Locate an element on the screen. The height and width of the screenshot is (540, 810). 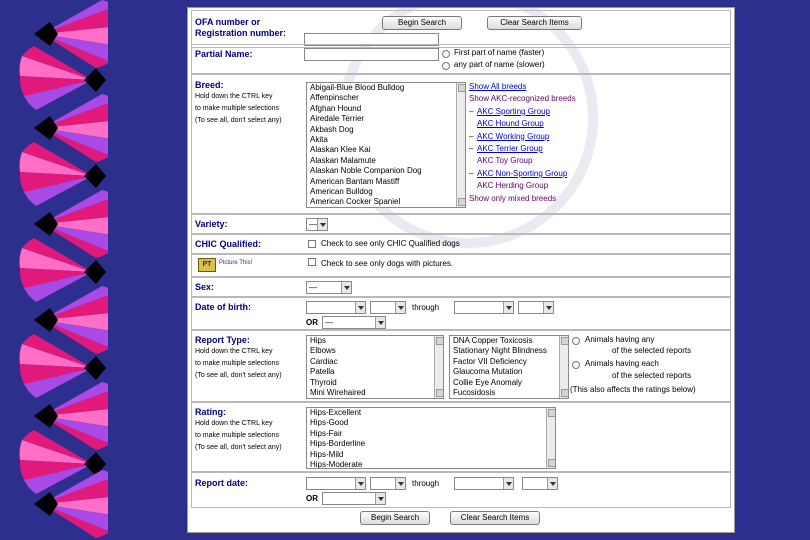
rating-option: Hips-Mild is located at coordinates (431, 455).